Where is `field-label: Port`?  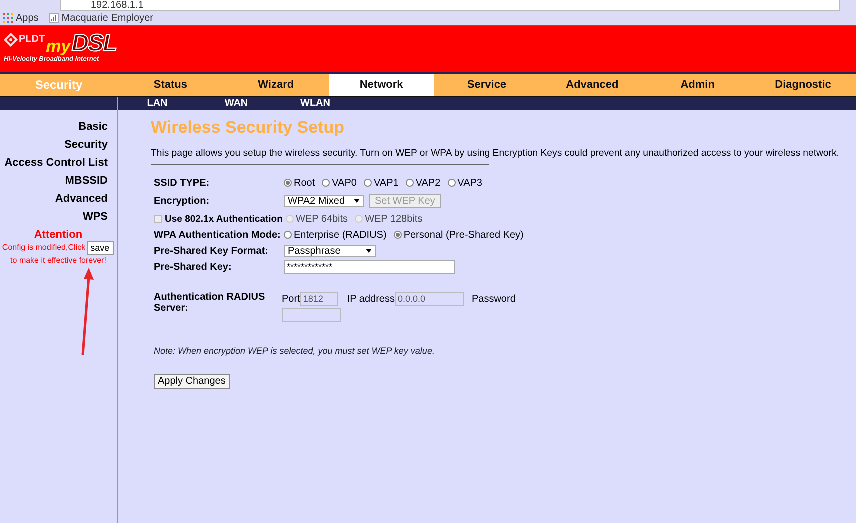
field-label: Port is located at coordinates (291, 299).